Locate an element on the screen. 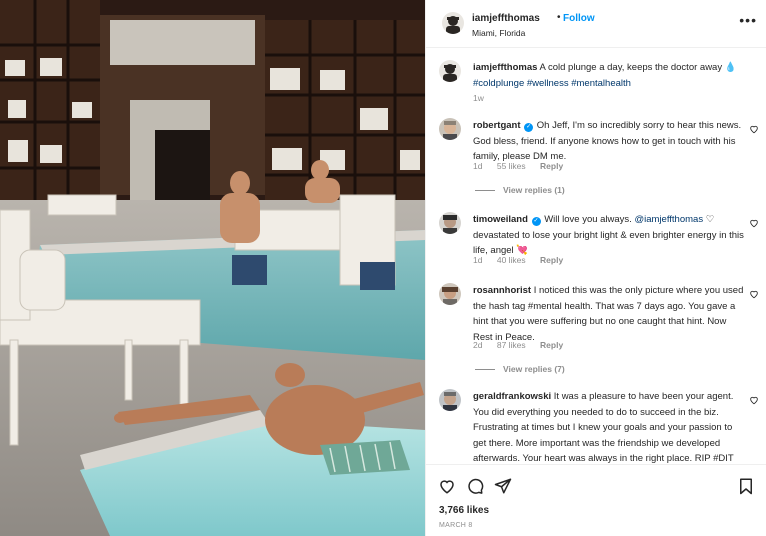 This screenshot has width=766, height=536. caption-hashtags: #coldplunge #wellness #mentalhealth is located at coordinates (552, 83).